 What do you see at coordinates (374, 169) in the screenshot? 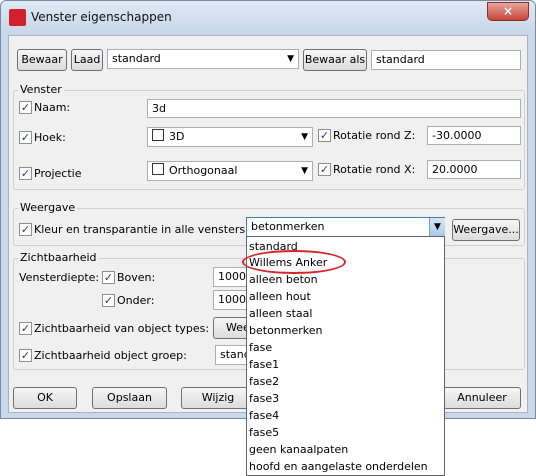
I see `rotx-label: Rotatie rond X:` at bounding box center [374, 169].